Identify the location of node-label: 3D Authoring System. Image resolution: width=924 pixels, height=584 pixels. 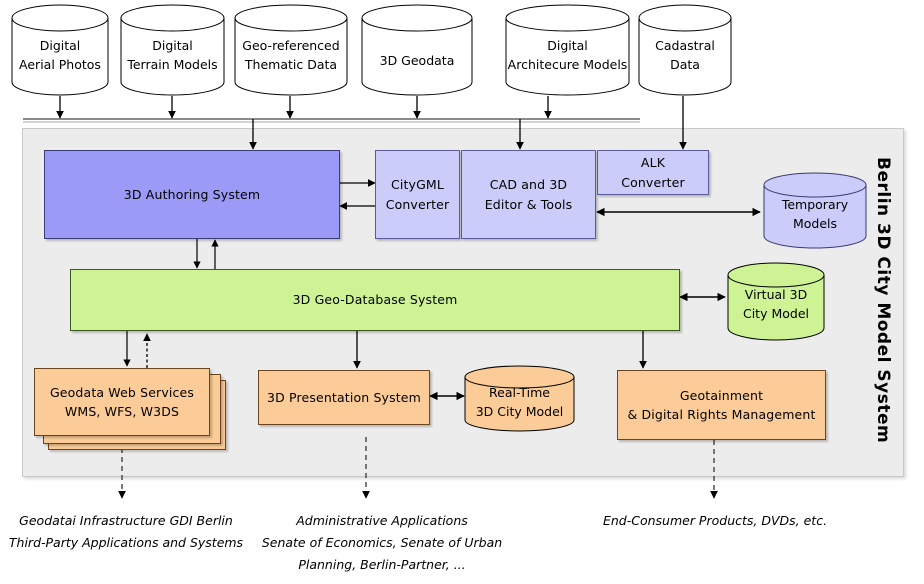
(192, 194).